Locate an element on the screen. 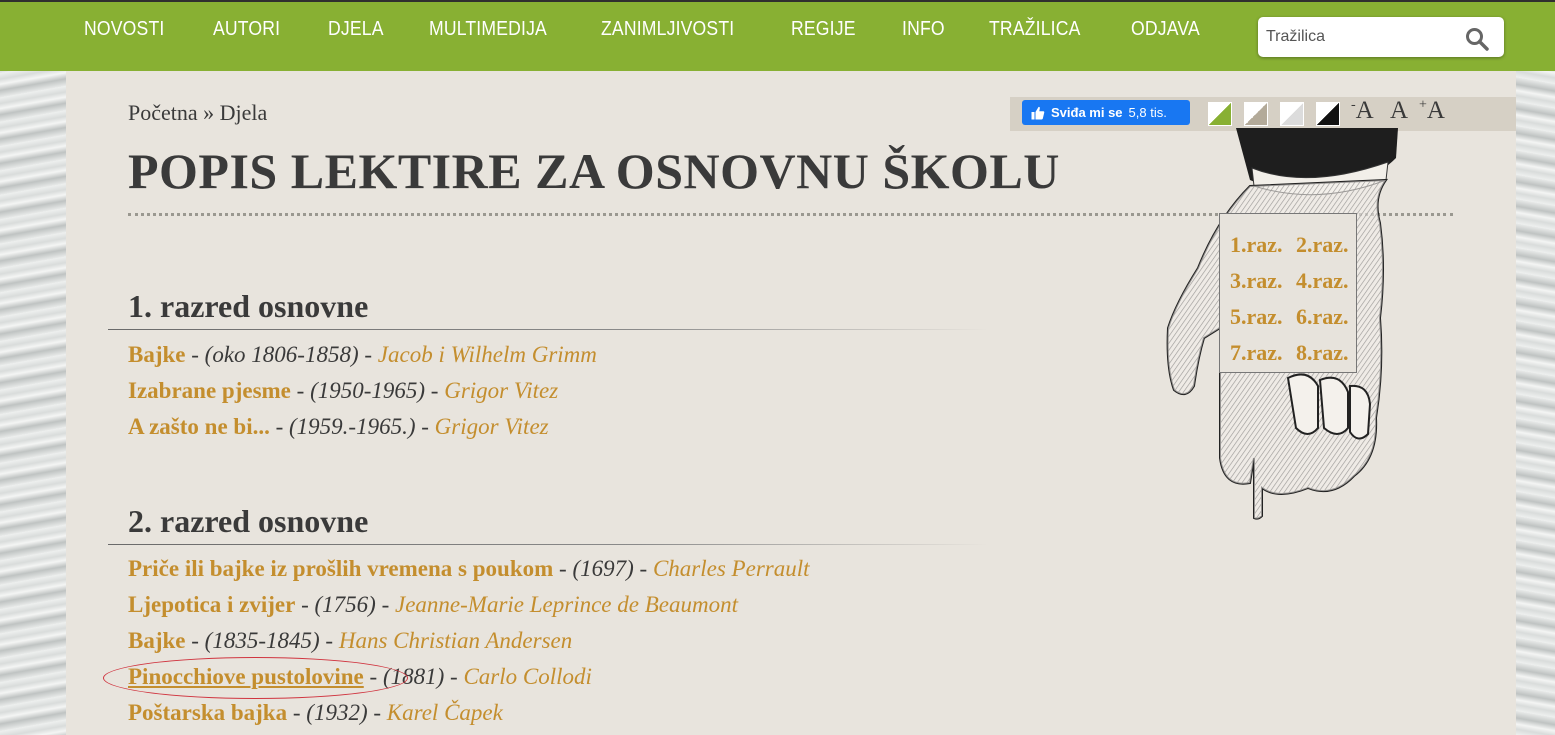 This screenshot has height=735, width=1555. author-link: Karel Čapek is located at coordinates (445, 712).